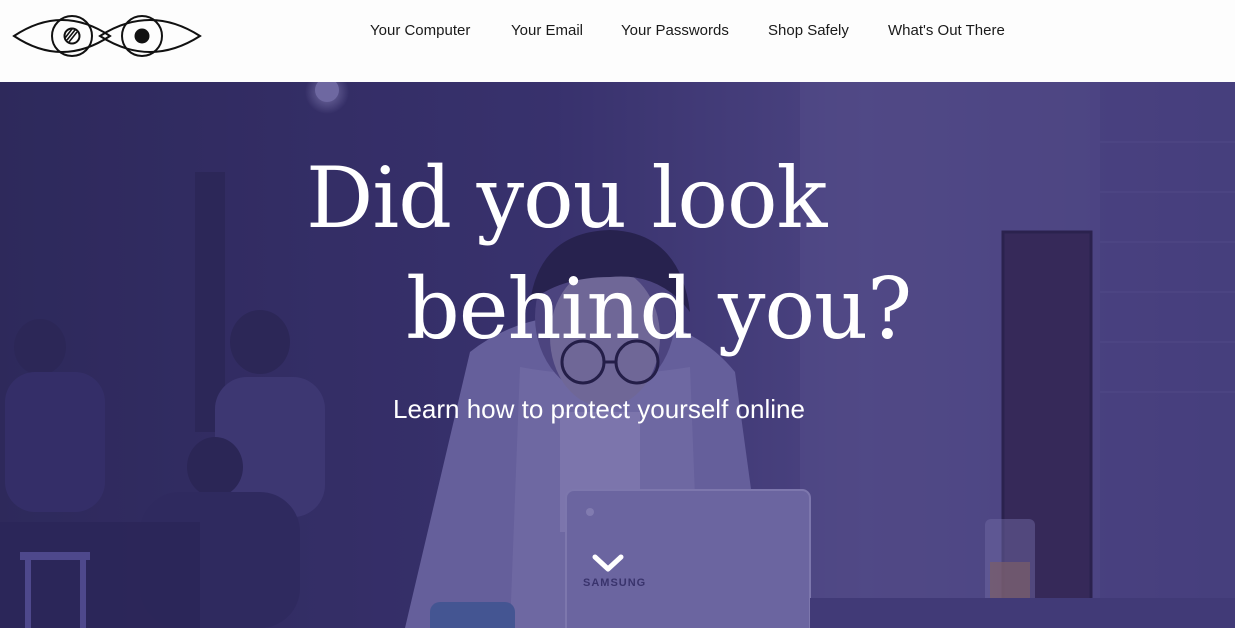  I want to click on site-logo, so click(107, 36).